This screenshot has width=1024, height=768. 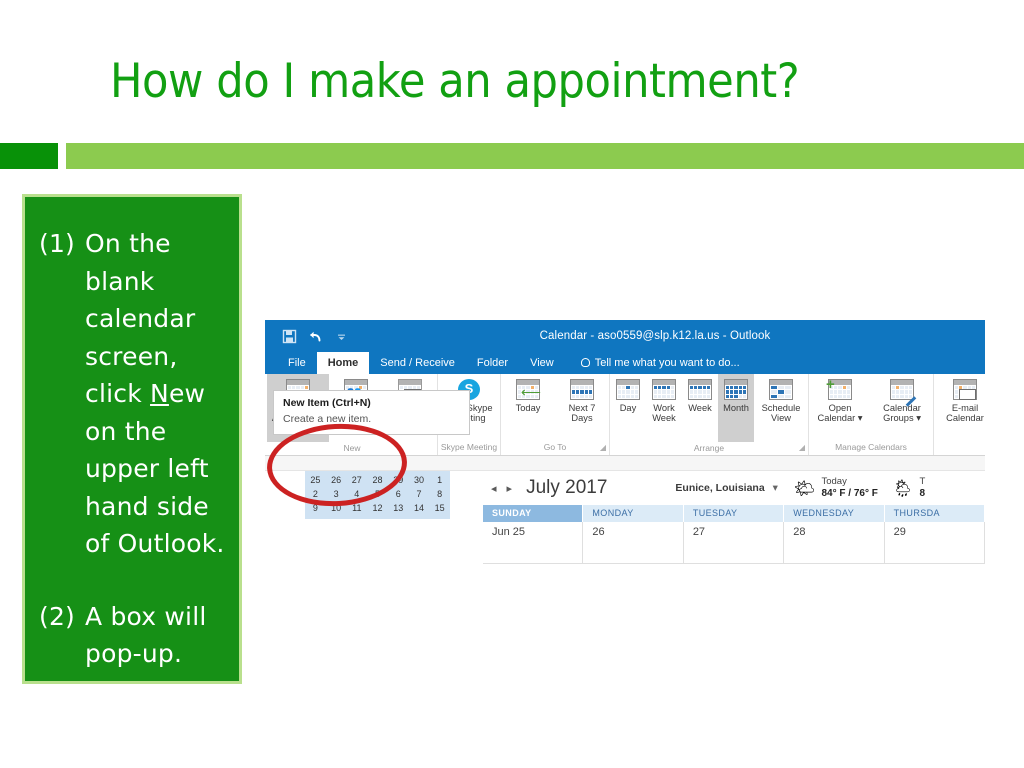 What do you see at coordinates (804, 488) in the screenshot?
I see `sun-behind-cloud-icon: 🌤` at bounding box center [804, 488].